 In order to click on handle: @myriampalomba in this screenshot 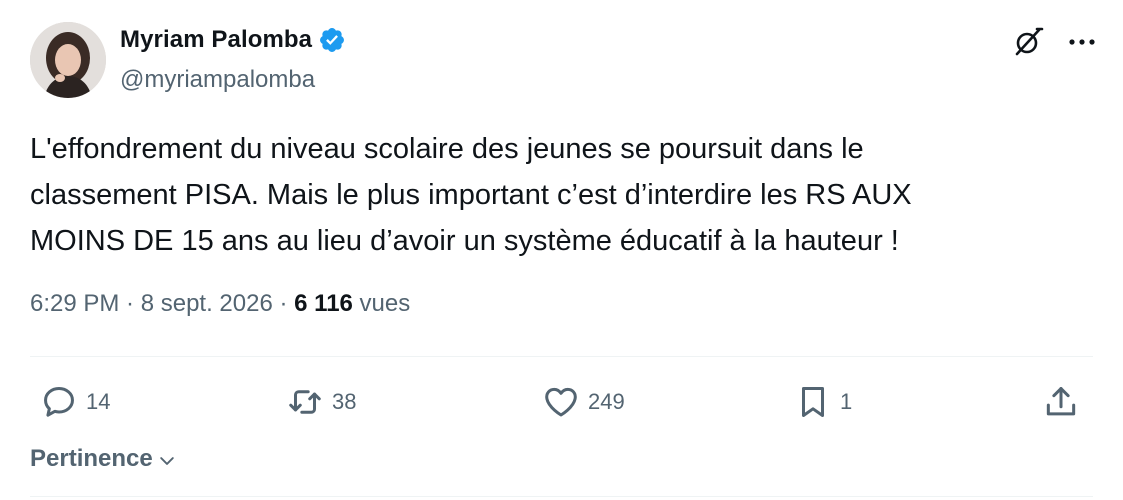, I will do `click(217, 80)`.